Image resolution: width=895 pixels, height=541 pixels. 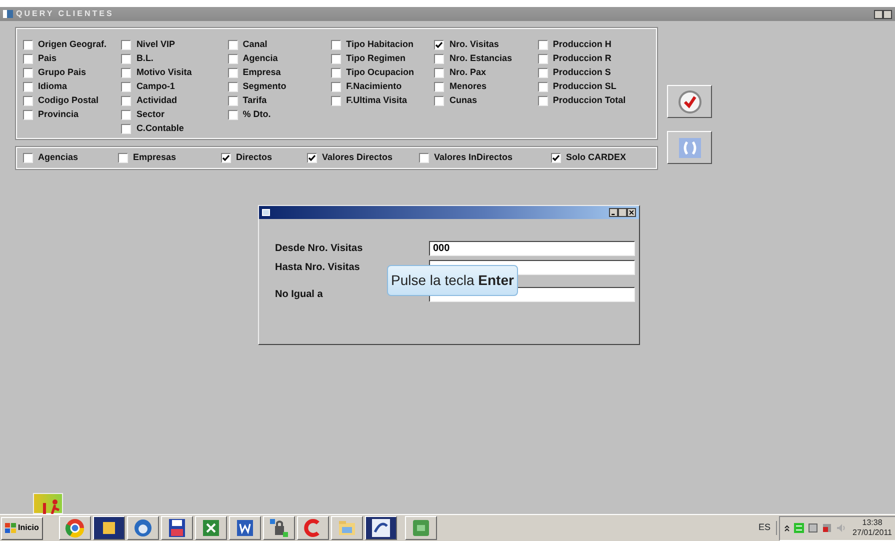 I want to click on language-indicator: ES, so click(x=765, y=528).